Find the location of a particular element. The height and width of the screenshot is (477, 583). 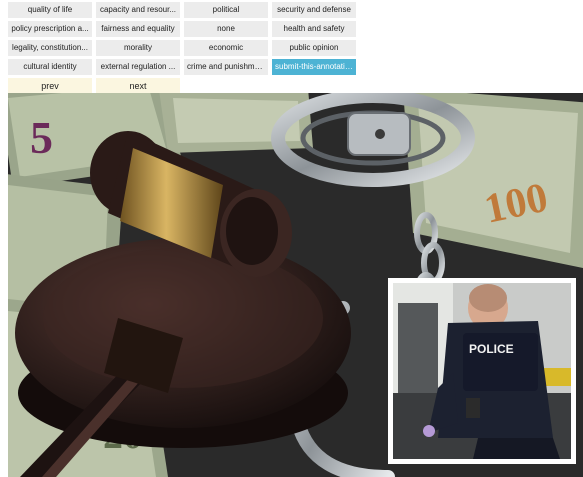

inset-police-photo: POLICE is located at coordinates (482, 371).